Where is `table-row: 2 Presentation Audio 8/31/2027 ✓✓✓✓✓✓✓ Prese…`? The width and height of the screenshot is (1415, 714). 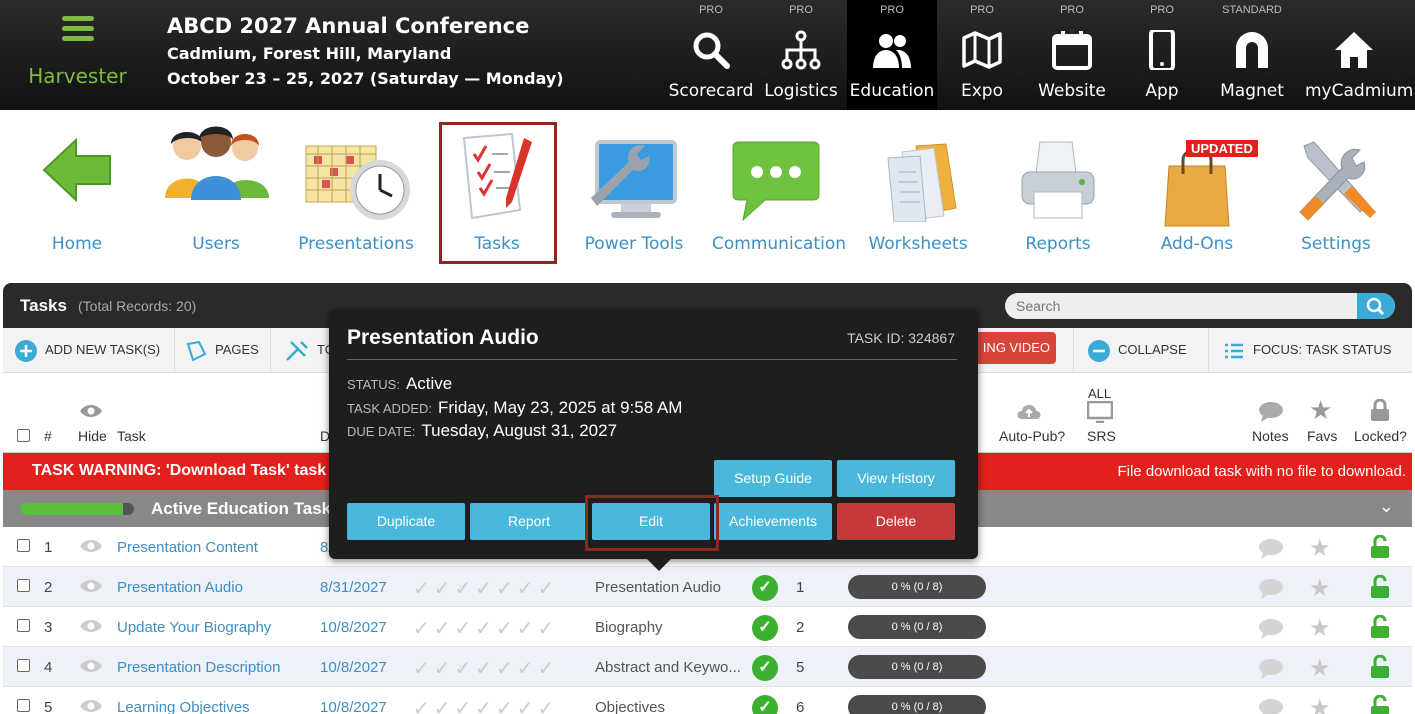
table-row: 2 Presentation Audio 8/31/2027 ✓✓✓✓✓✓✓ Prese… is located at coordinates (707, 587).